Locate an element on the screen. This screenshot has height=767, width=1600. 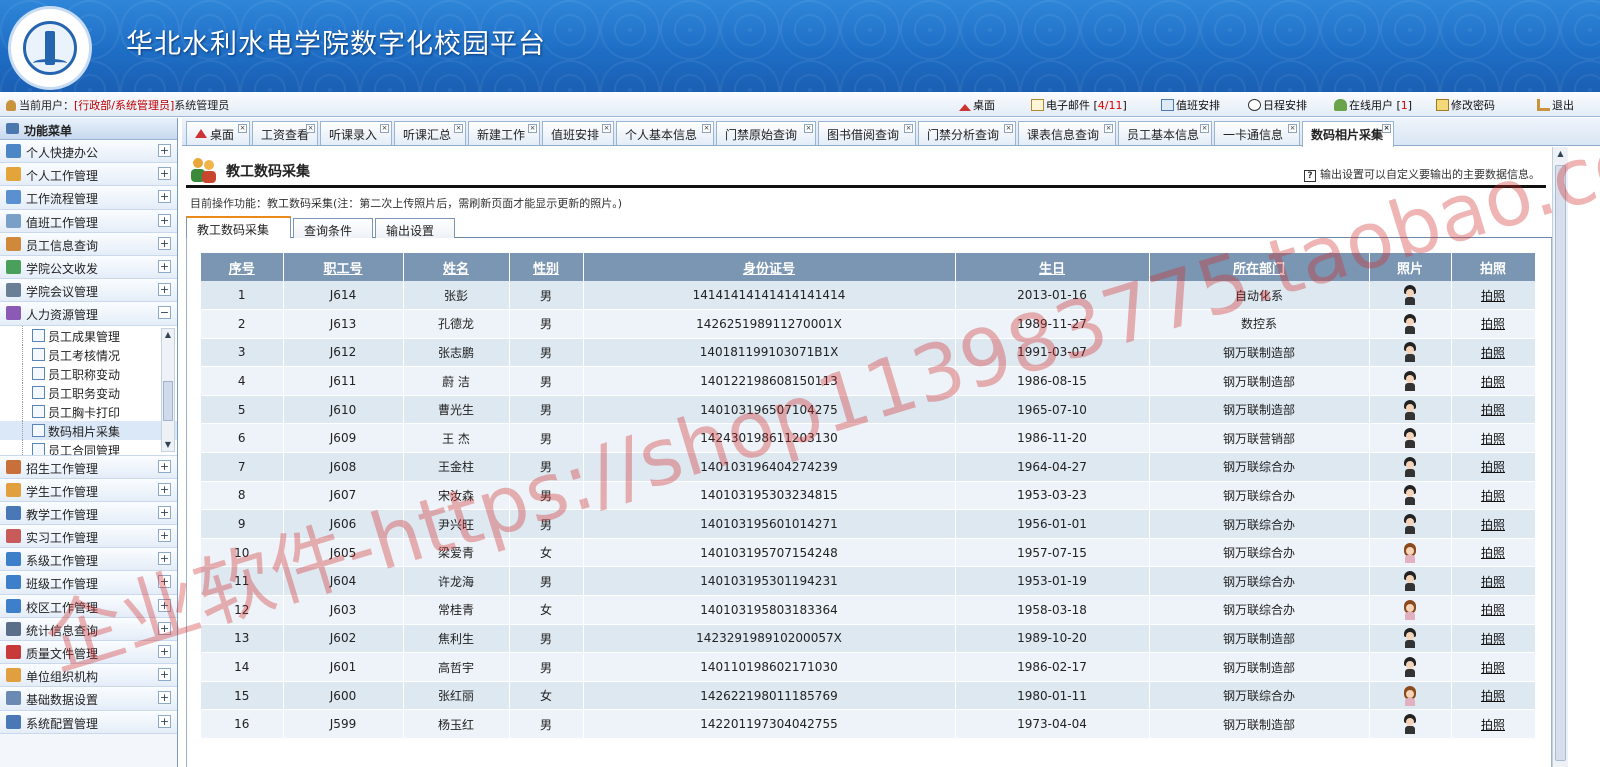
tab: 工资查看 × is located at coordinates (285, 133).